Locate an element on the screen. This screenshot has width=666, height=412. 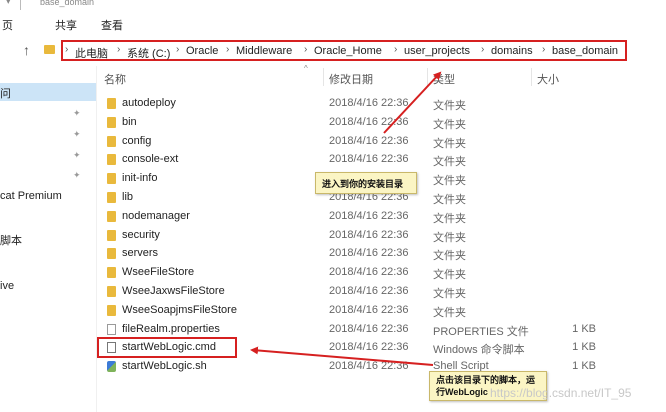
file-row: nodemanager 2018/4/16 22:36 文件夹 is located at coordinates (381, 216).